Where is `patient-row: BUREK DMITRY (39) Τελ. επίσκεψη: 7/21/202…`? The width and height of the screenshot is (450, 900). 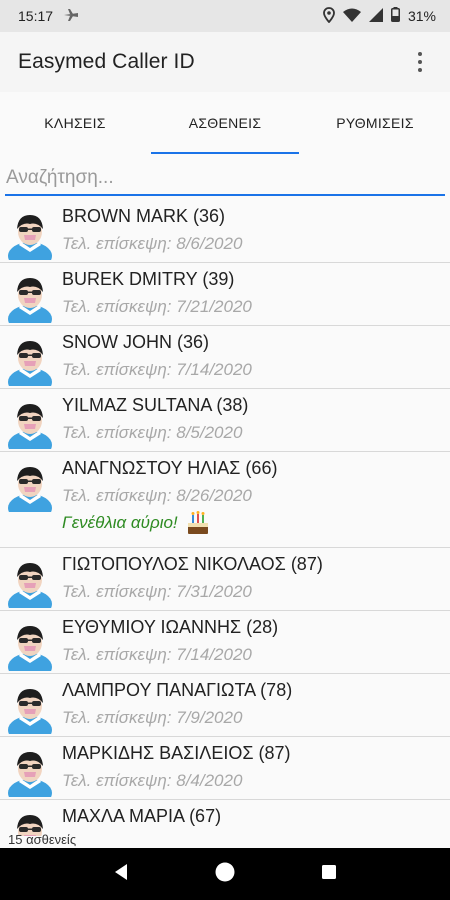 patient-row: BUREK DMITRY (39) Τελ. επίσκεψη: 7/21/202… is located at coordinates (225, 294).